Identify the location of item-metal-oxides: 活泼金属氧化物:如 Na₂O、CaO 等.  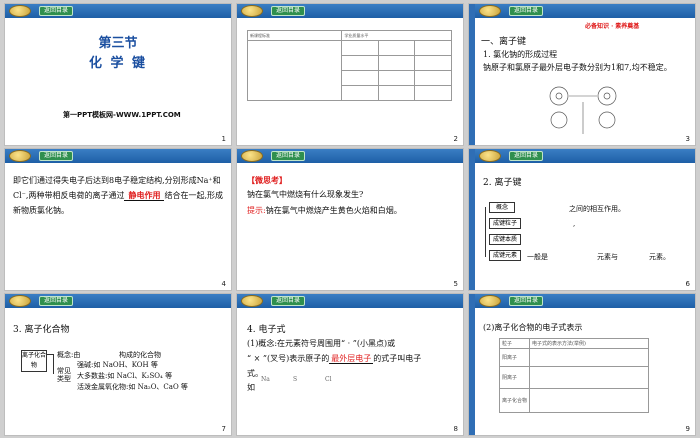
(132, 387).